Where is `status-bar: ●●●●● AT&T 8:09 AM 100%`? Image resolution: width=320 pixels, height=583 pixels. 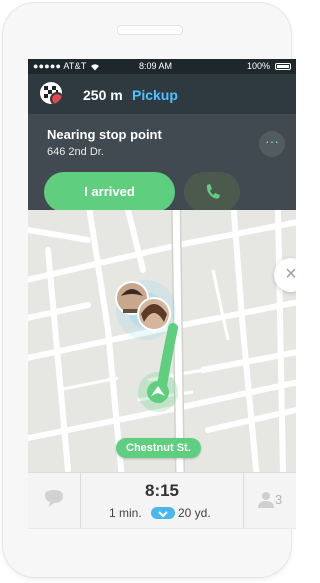 status-bar: ●●●●● AT&T 8:09 AM 100% is located at coordinates (162, 66).